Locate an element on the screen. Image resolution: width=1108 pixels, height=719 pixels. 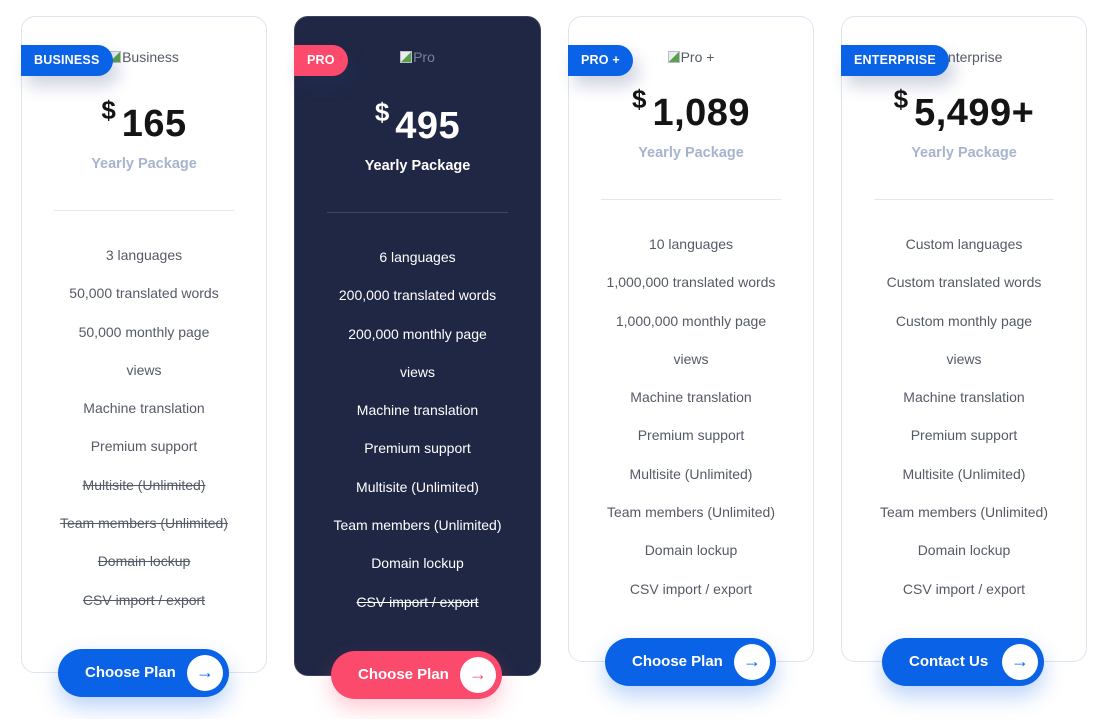
feature-item: 50,000 translated words is located at coordinates (144, 293).